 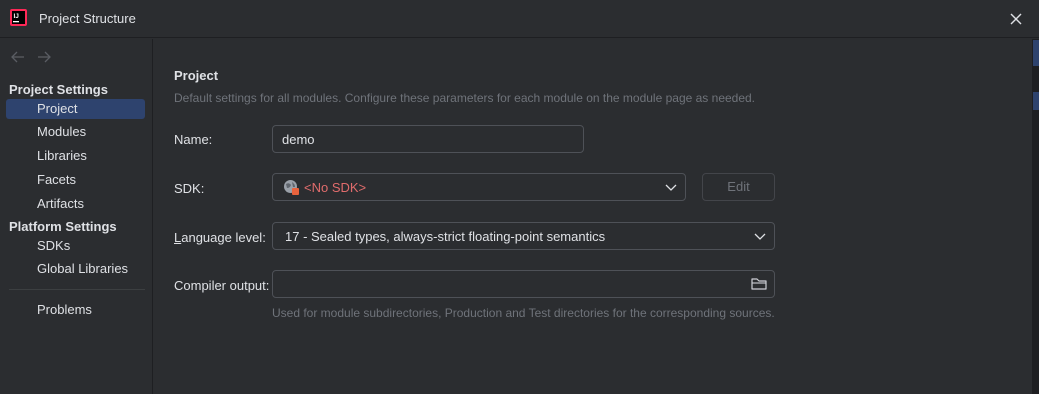 What do you see at coordinates (75, 180) in the screenshot?
I see `sidebar-item-facets: Facets` at bounding box center [75, 180].